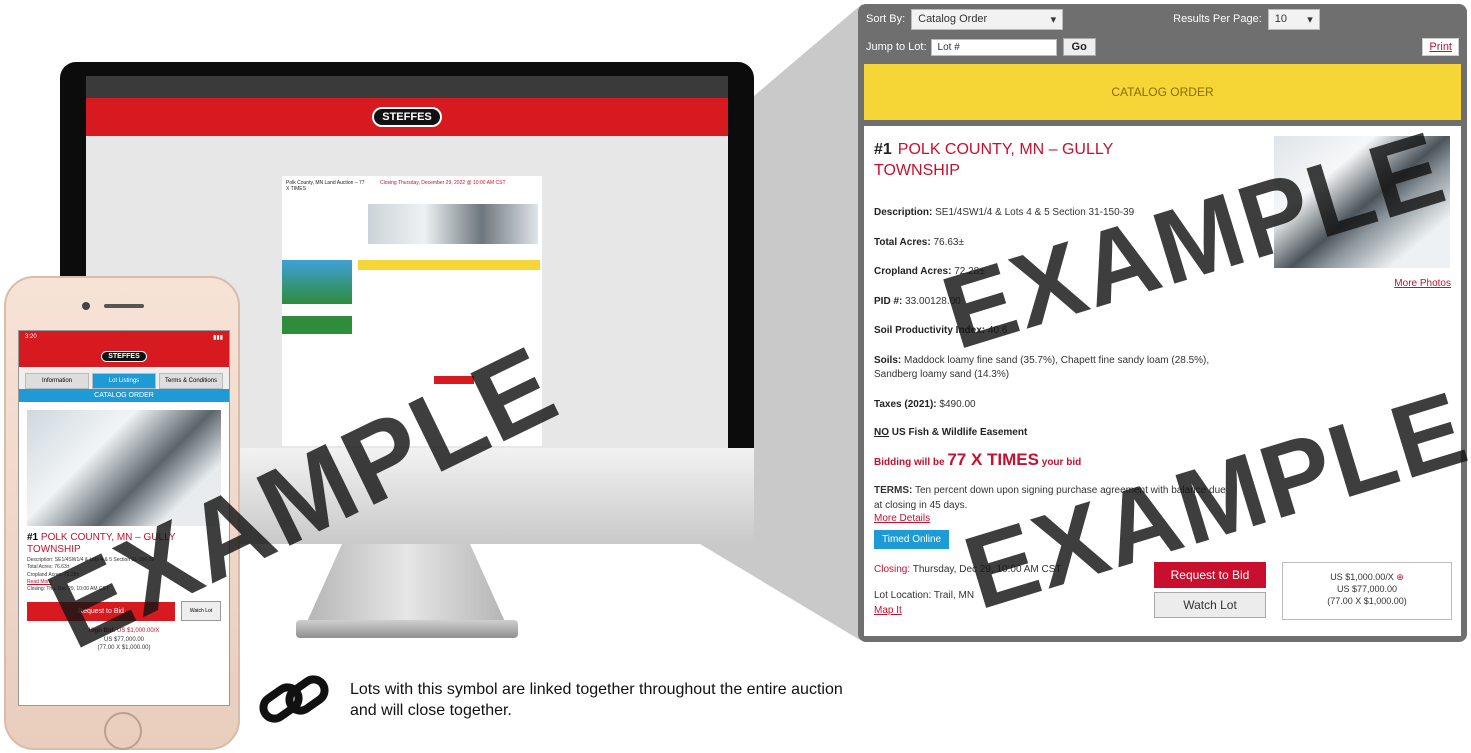  What do you see at coordinates (1367, 601) in the screenshot?
I see `high-bid-calc: (77.00 X $1,000.00)` at bounding box center [1367, 601].